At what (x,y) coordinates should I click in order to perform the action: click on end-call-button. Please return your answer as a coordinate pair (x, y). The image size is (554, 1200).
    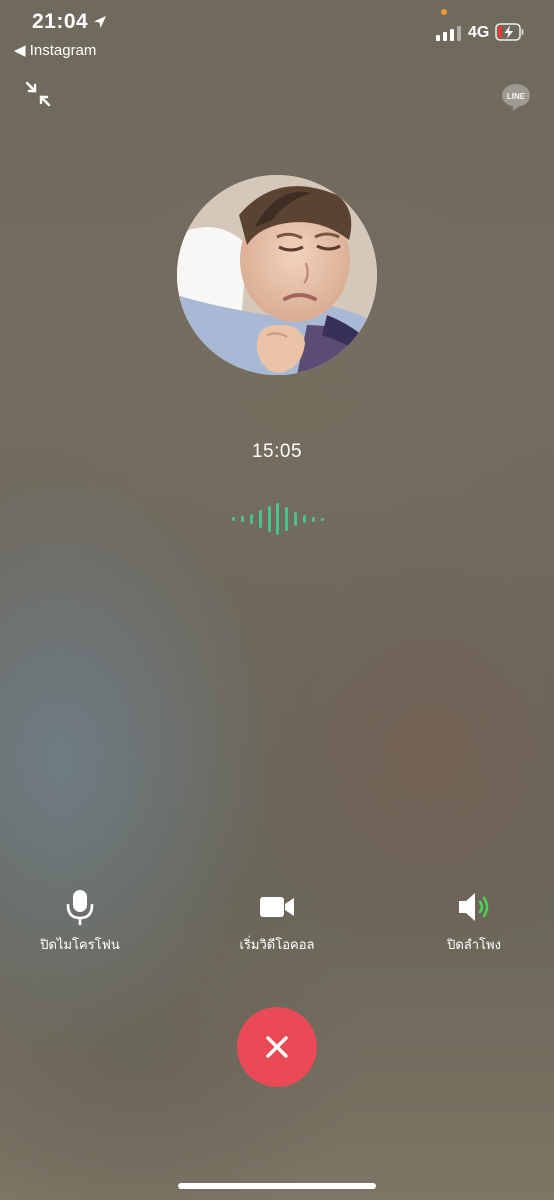
    Looking at the image, I should click on (277, 1047).